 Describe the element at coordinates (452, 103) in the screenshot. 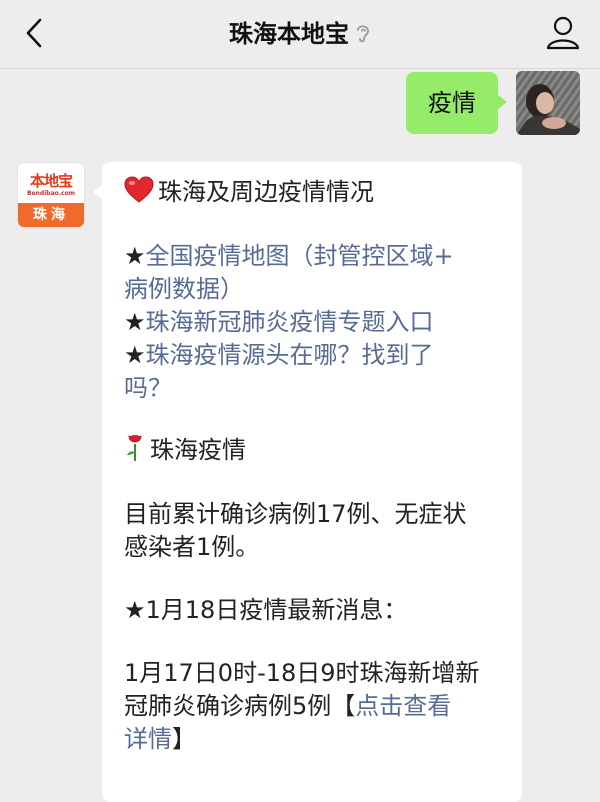

I see `outgoing-message-text: 疫情` at that location.